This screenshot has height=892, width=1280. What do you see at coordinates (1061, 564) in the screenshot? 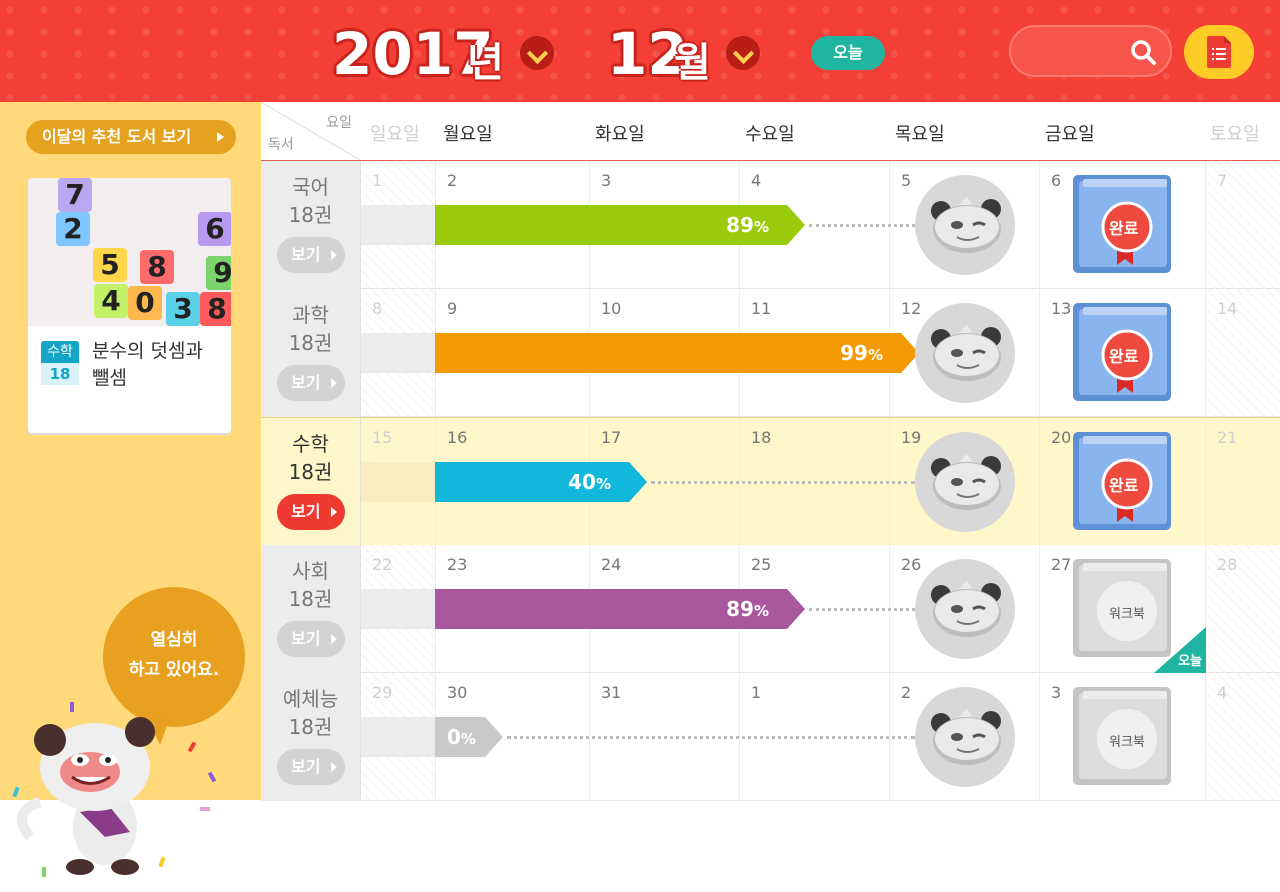
I see `date-number: 27` at bounding box center [1061, 564].